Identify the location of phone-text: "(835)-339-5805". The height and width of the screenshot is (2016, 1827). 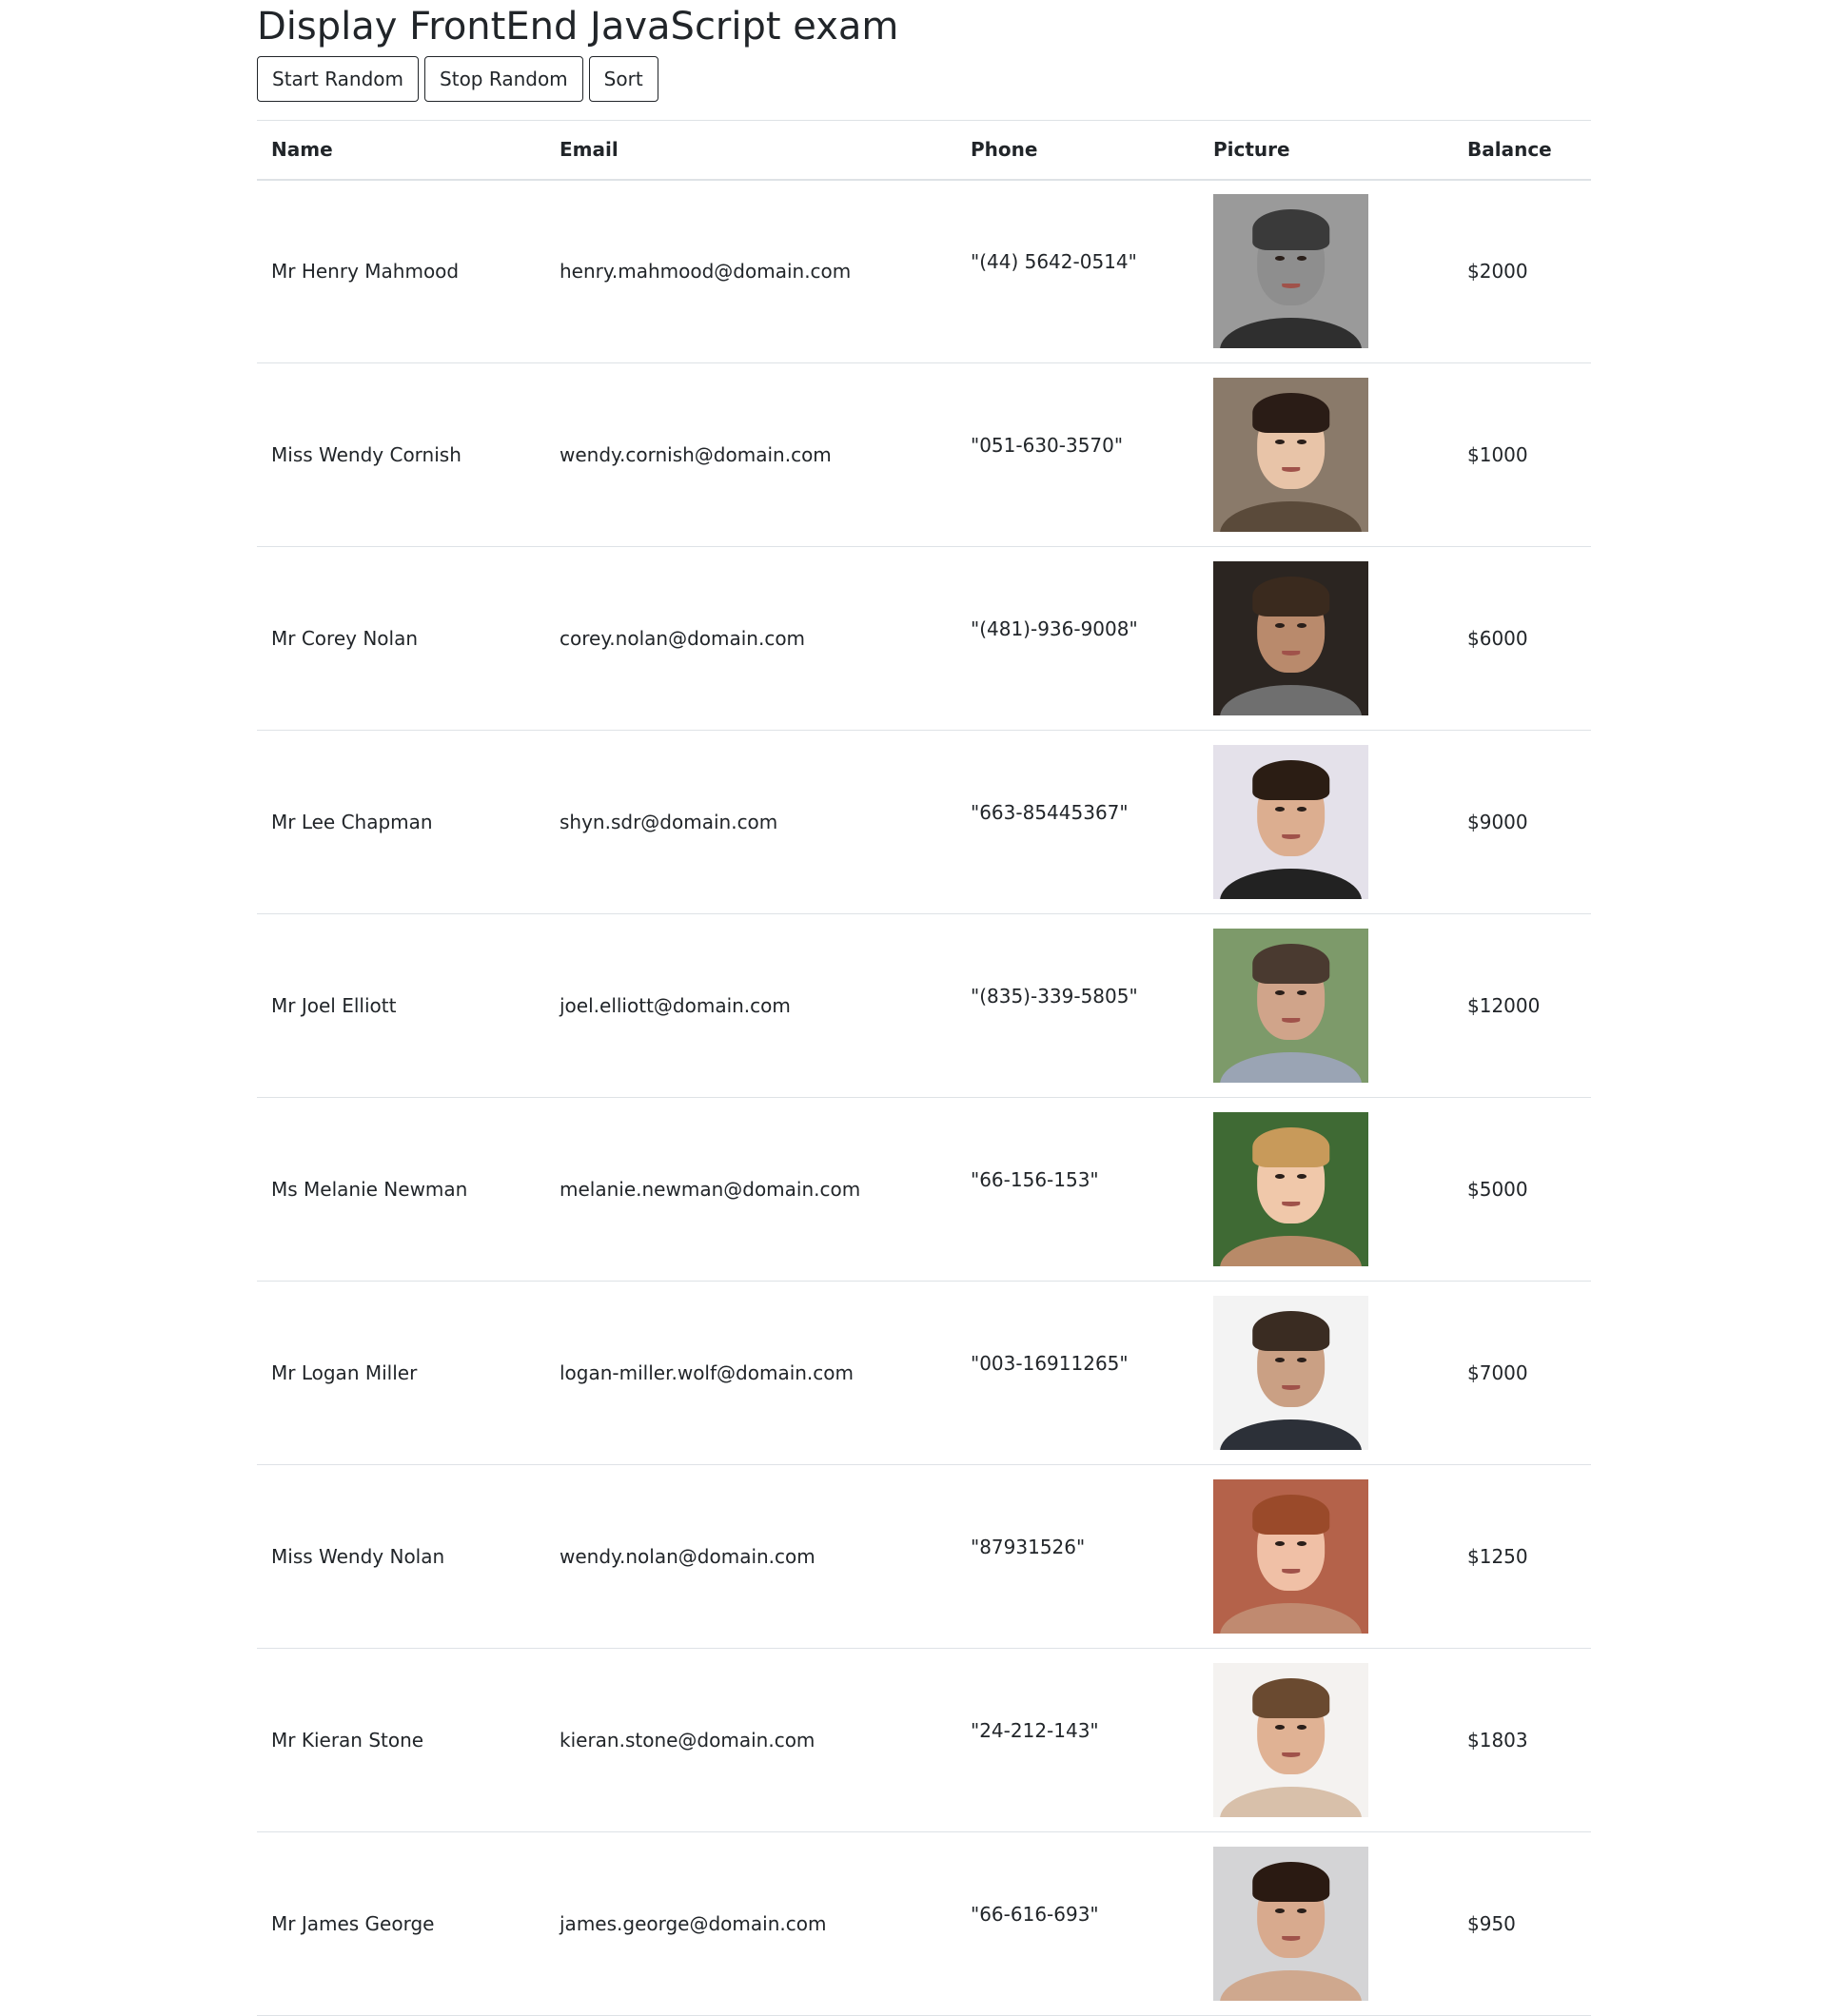
(1054, 996).